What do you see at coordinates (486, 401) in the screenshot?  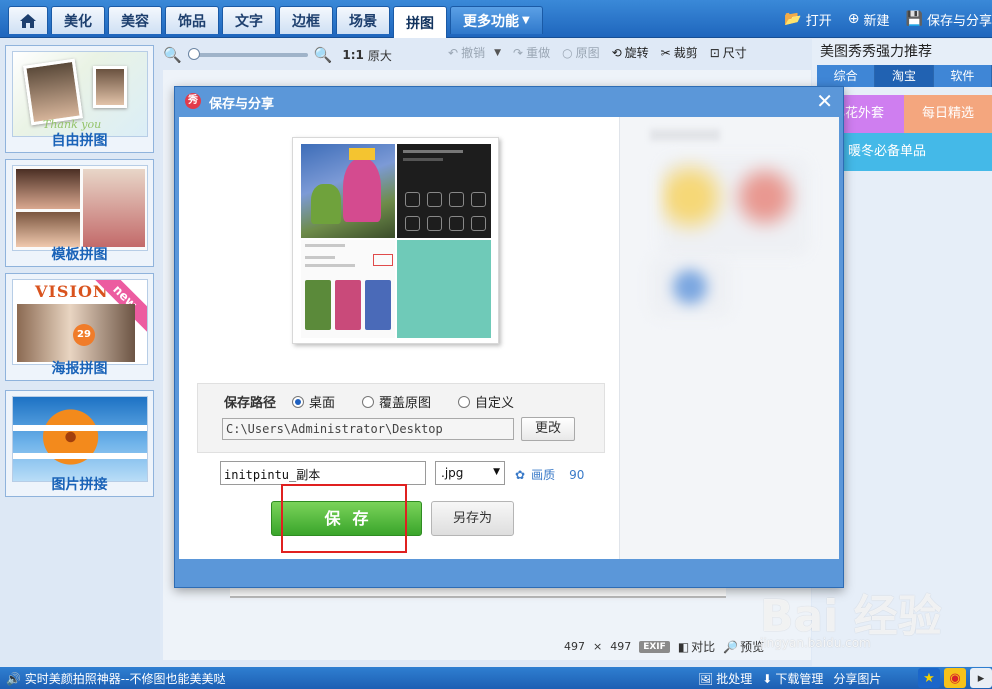 I see `radio-custom: 自定义` at bounding box center [486, 401].